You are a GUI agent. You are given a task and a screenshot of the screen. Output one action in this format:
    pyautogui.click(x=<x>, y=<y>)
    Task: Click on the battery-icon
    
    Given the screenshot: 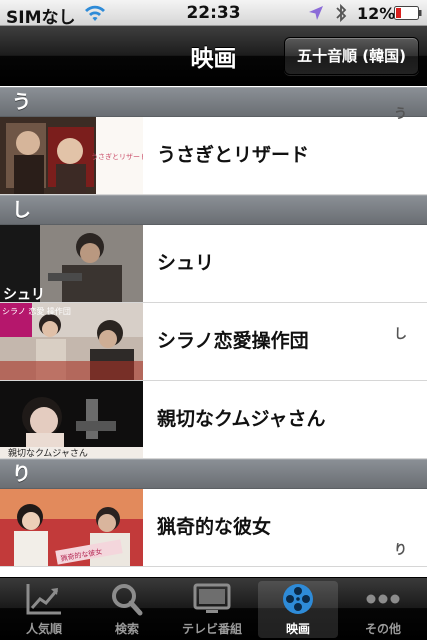 What is the action you would take?
    pyautogui.click(x=408, y=13)
    